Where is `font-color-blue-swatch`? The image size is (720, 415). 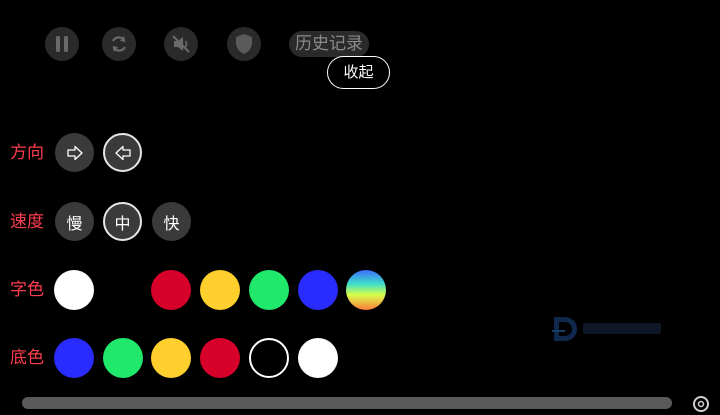
font-color-blue-swatch is located at coordinates (318, 290).